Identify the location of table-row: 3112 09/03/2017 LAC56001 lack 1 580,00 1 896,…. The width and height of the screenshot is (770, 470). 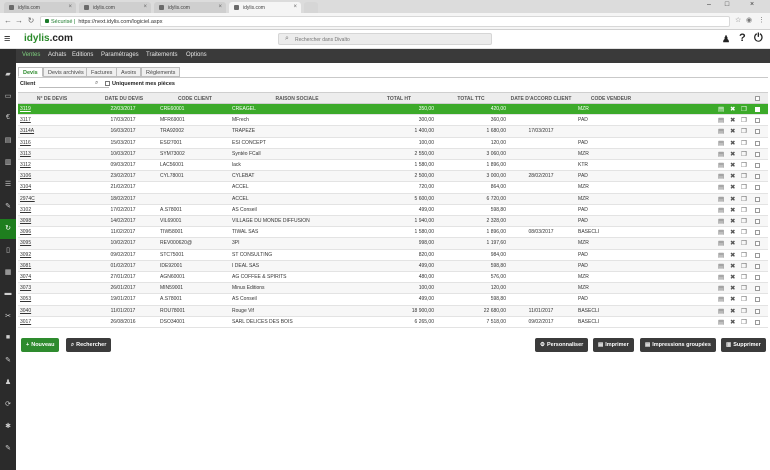
(393, 166).